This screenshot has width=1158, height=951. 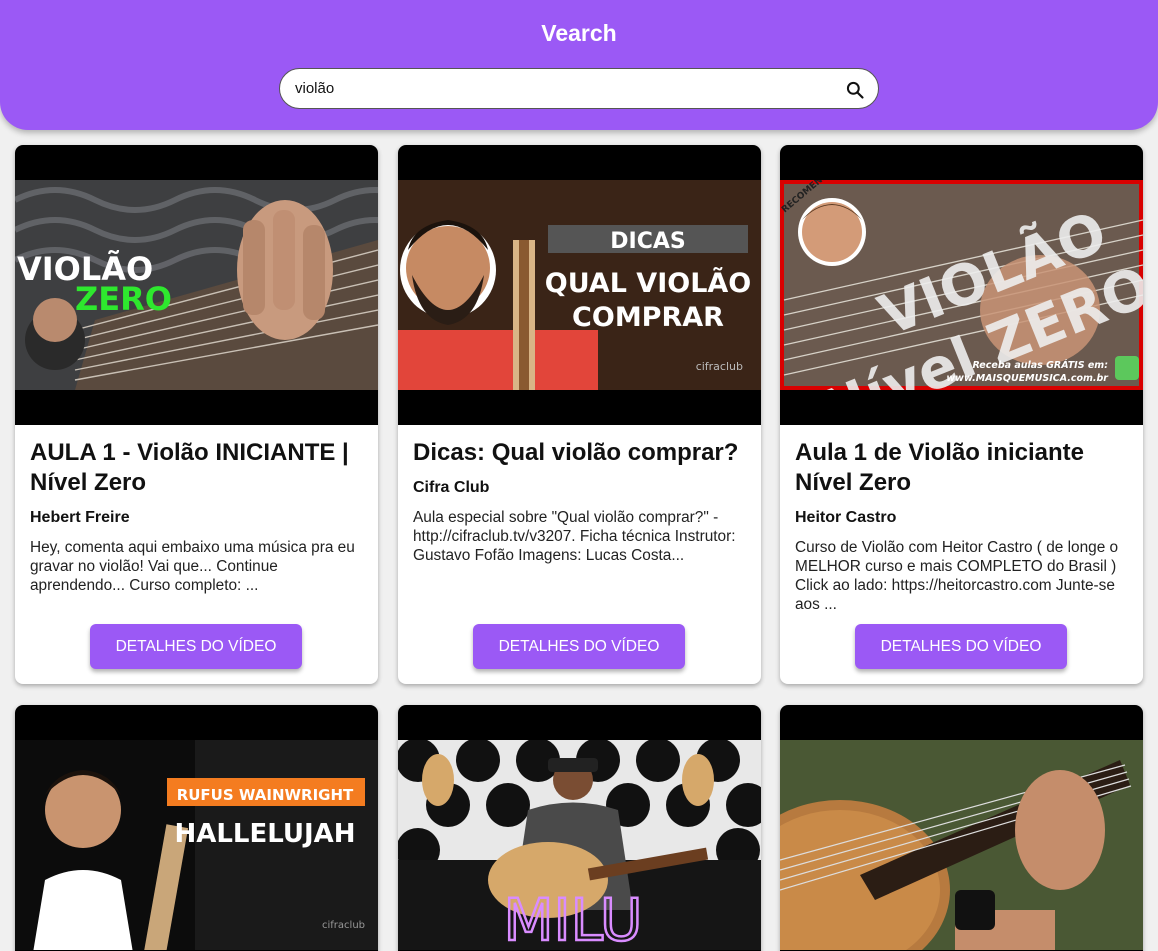 I want to click on channel-name: Hebert Freire, so click(x=80, y=517).